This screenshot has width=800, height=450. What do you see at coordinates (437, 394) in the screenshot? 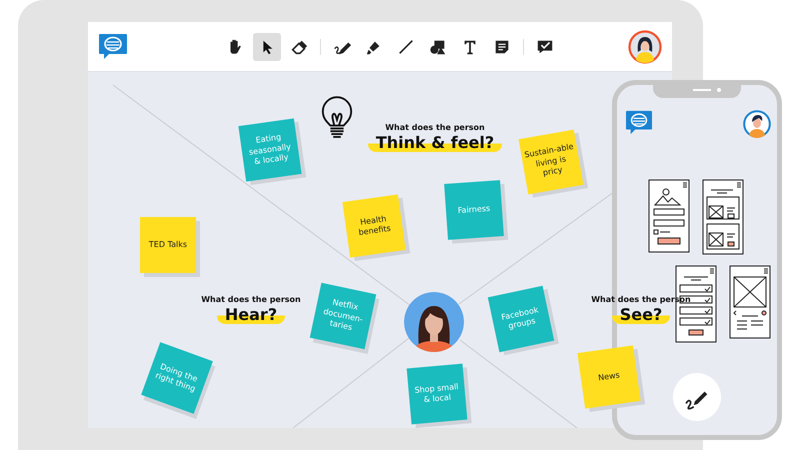
I see `sticky-note: Shop small & local` at bounding box center [437, 394].